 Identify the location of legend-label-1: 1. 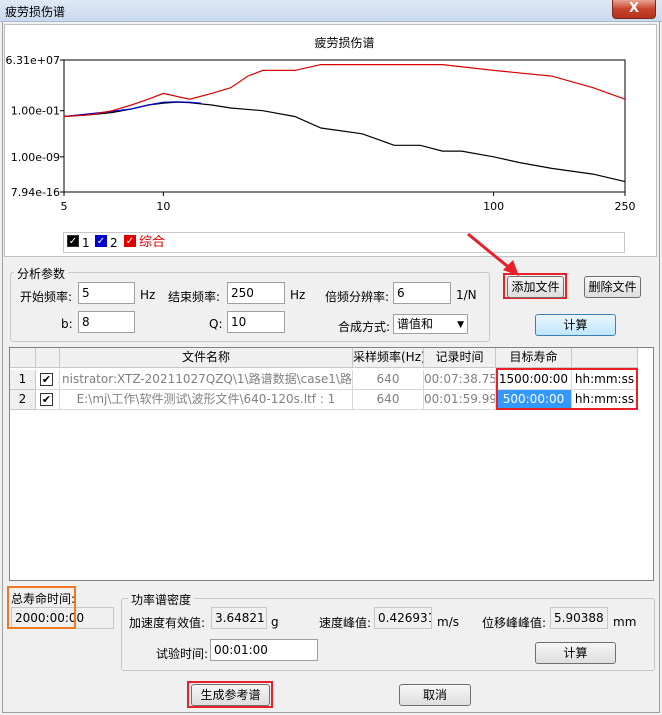
(86, 243).